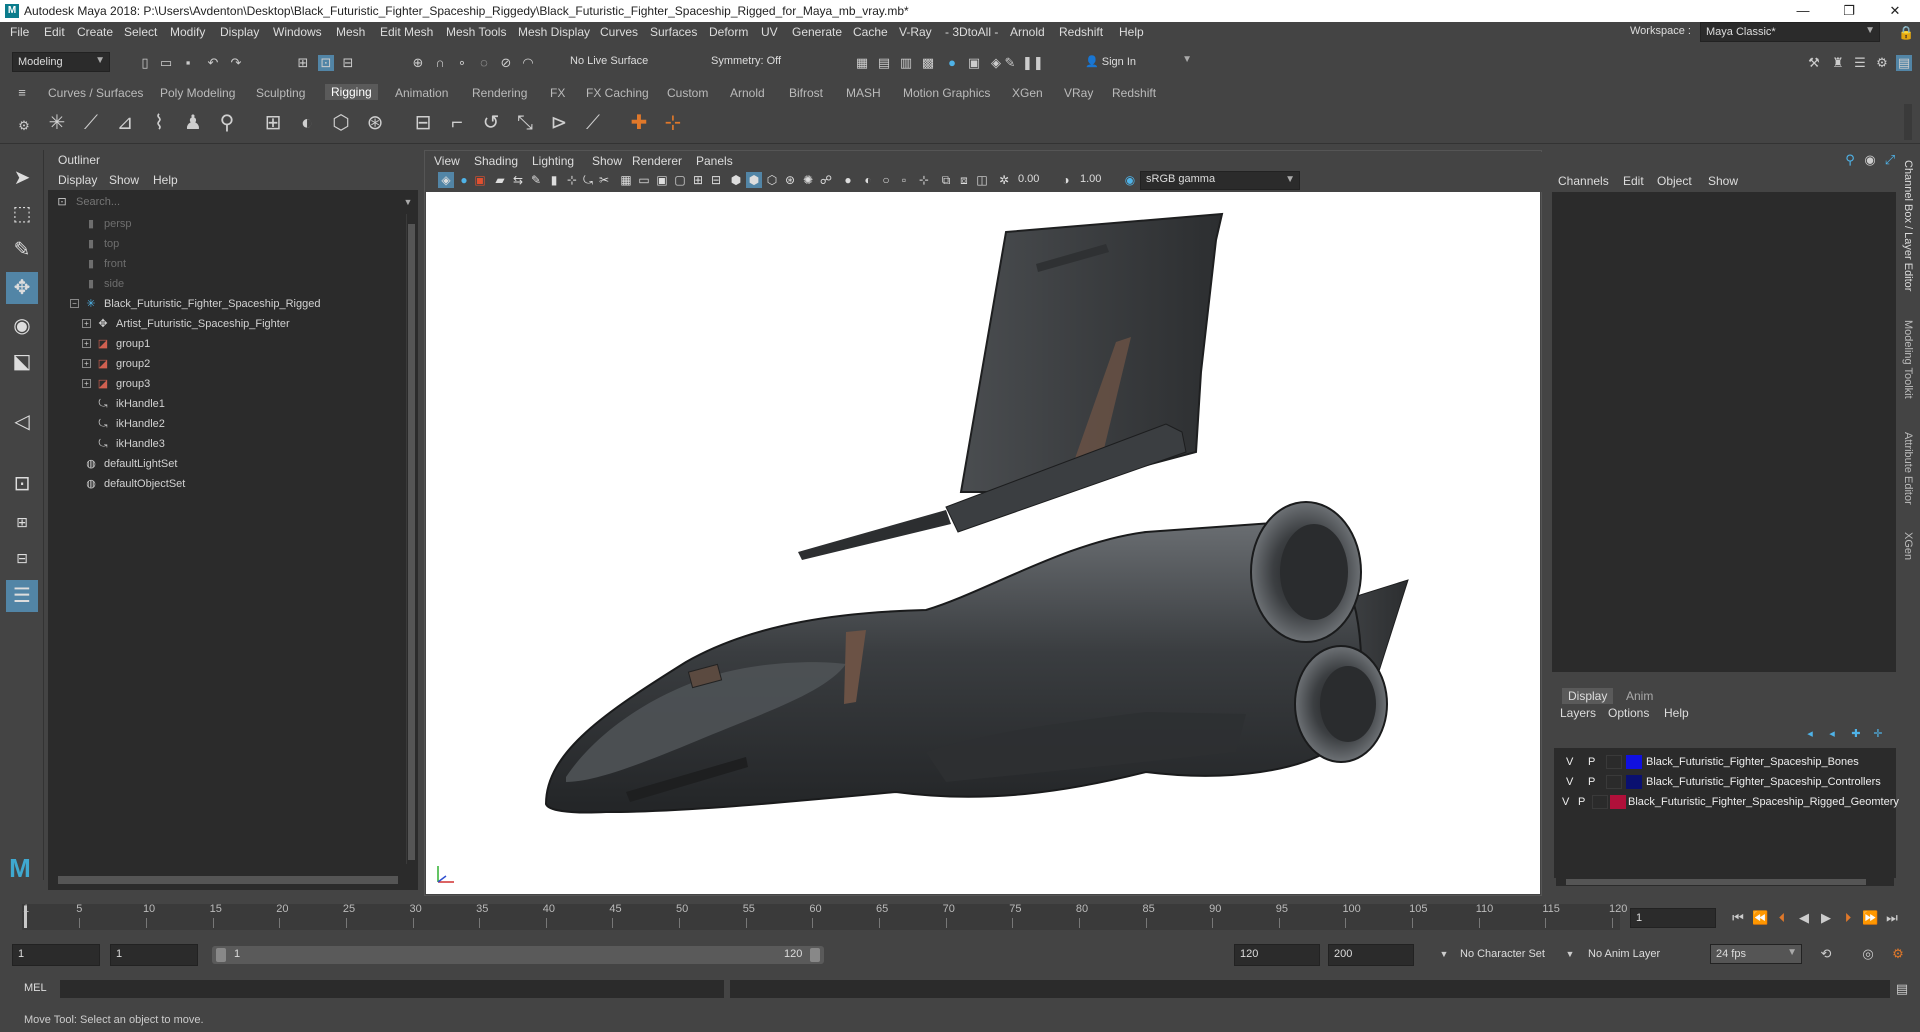 The width and height of the screenshot is (1920, 1032). Describe the element at coordinates (123, 384) in the screenshot. I see `outliner-item-group3: ◪ group3` at that location.